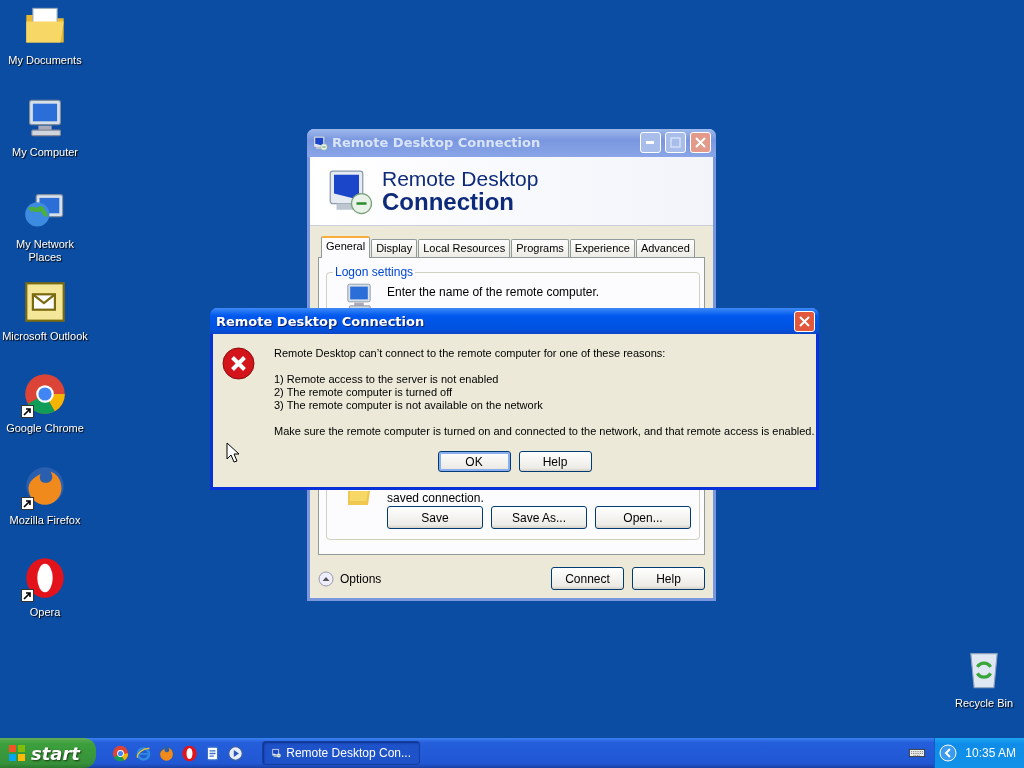  I want to click on reason-text: 3) The remote computer is not available on the network, so click(409, 405).